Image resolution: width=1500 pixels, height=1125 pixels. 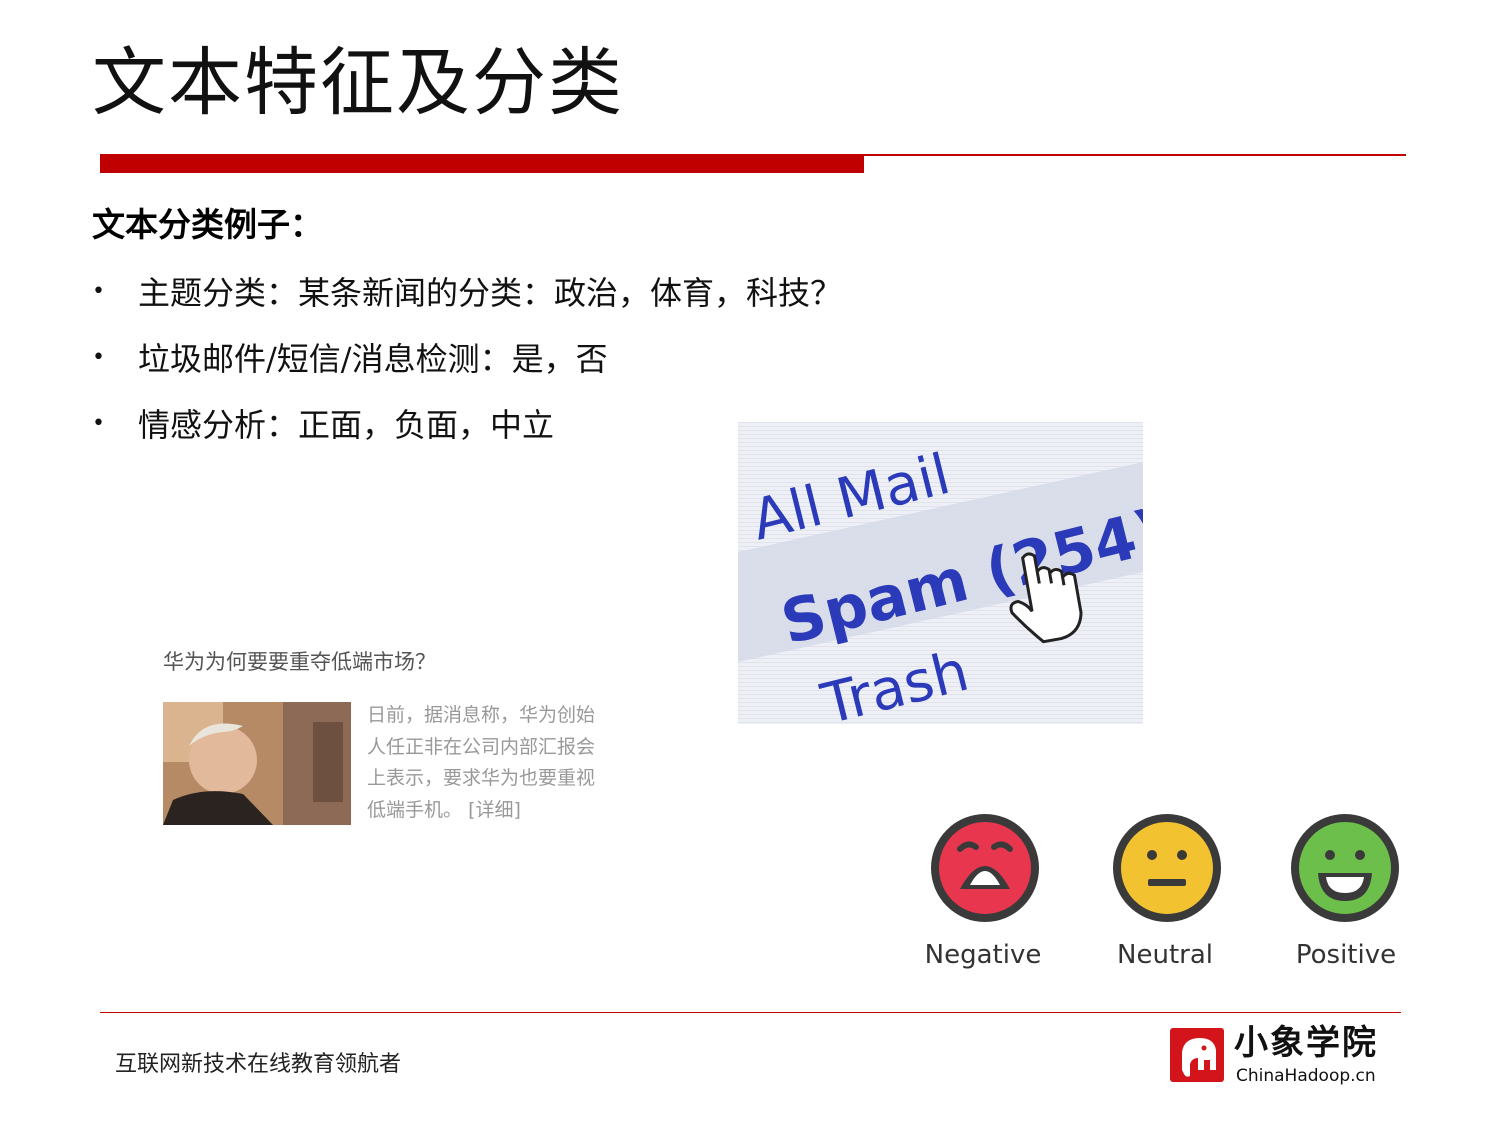 What do you see at coordinates (346, 425) in the screenshot?
I see `bullet-text: 情感分析：正面，负面，中立` at bounding box center [346, 425].